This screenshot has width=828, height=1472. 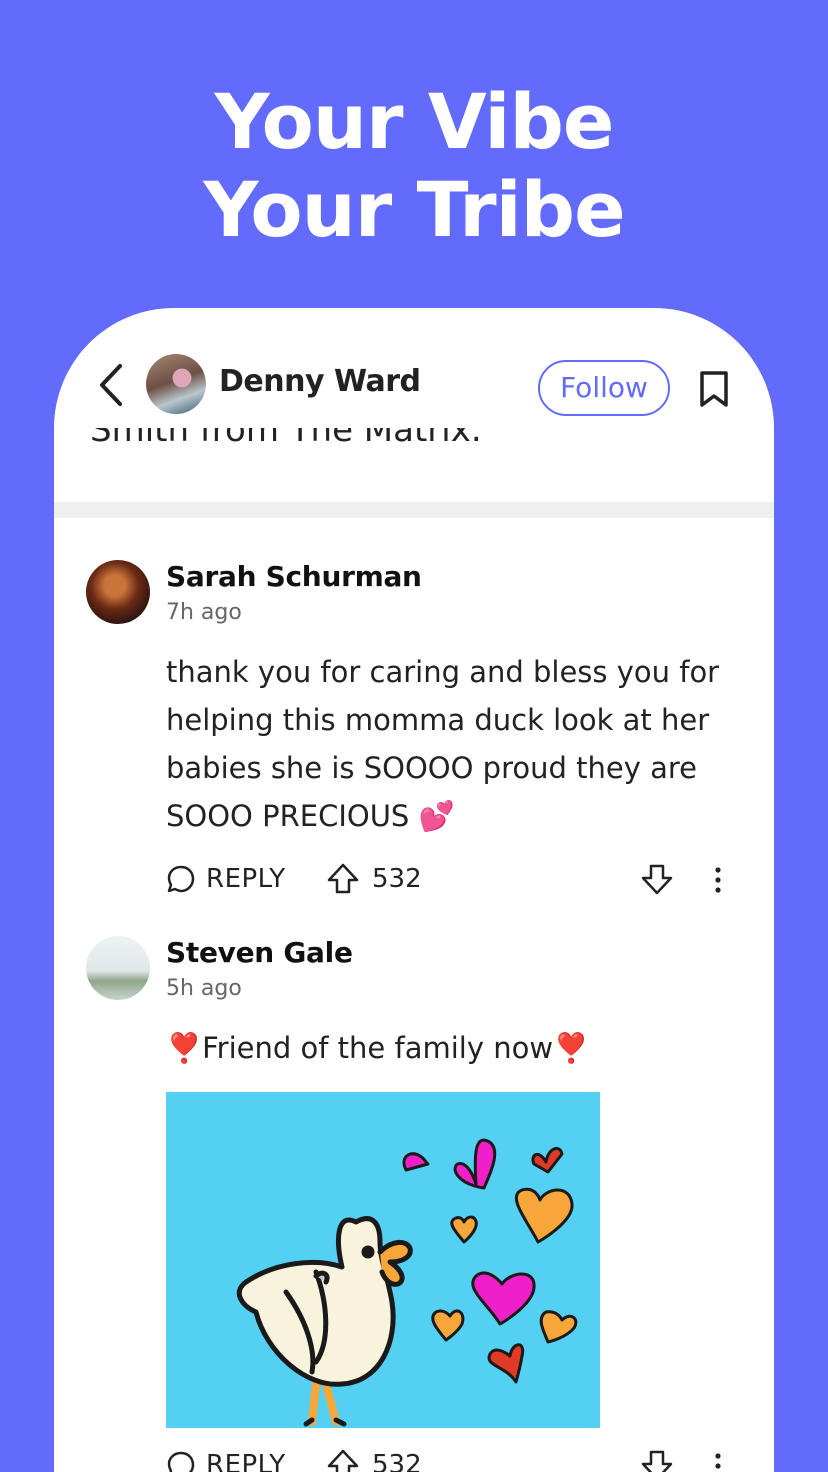 What do you see at coordinates (204, 612) in the screenshot?
I see `comment-timestamp: 7h ago` at bounding box center [204, 612].